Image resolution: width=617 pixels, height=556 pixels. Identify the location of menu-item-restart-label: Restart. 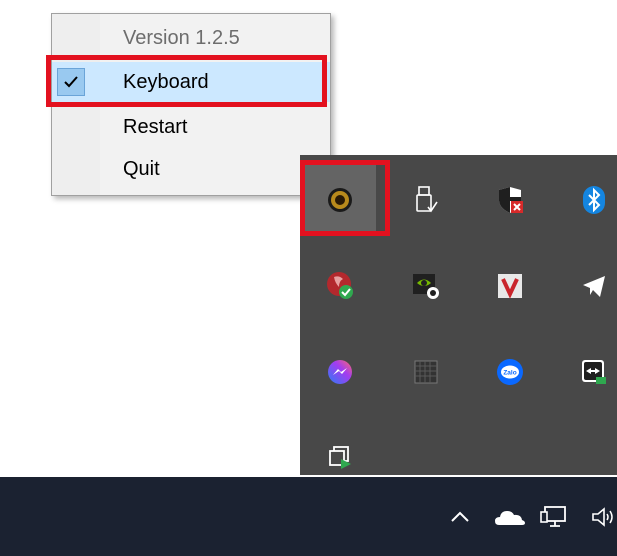
(155, 126).